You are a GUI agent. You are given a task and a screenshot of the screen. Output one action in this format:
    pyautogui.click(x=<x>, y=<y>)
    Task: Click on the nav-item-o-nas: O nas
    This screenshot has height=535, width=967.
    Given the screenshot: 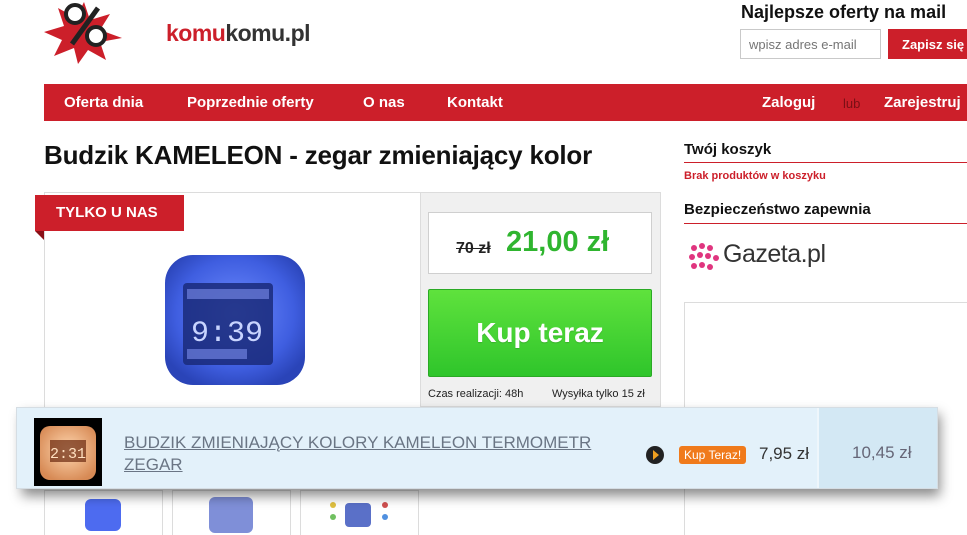 What is the action you would take?
    pyautogui.click(x=384, y=102)
    